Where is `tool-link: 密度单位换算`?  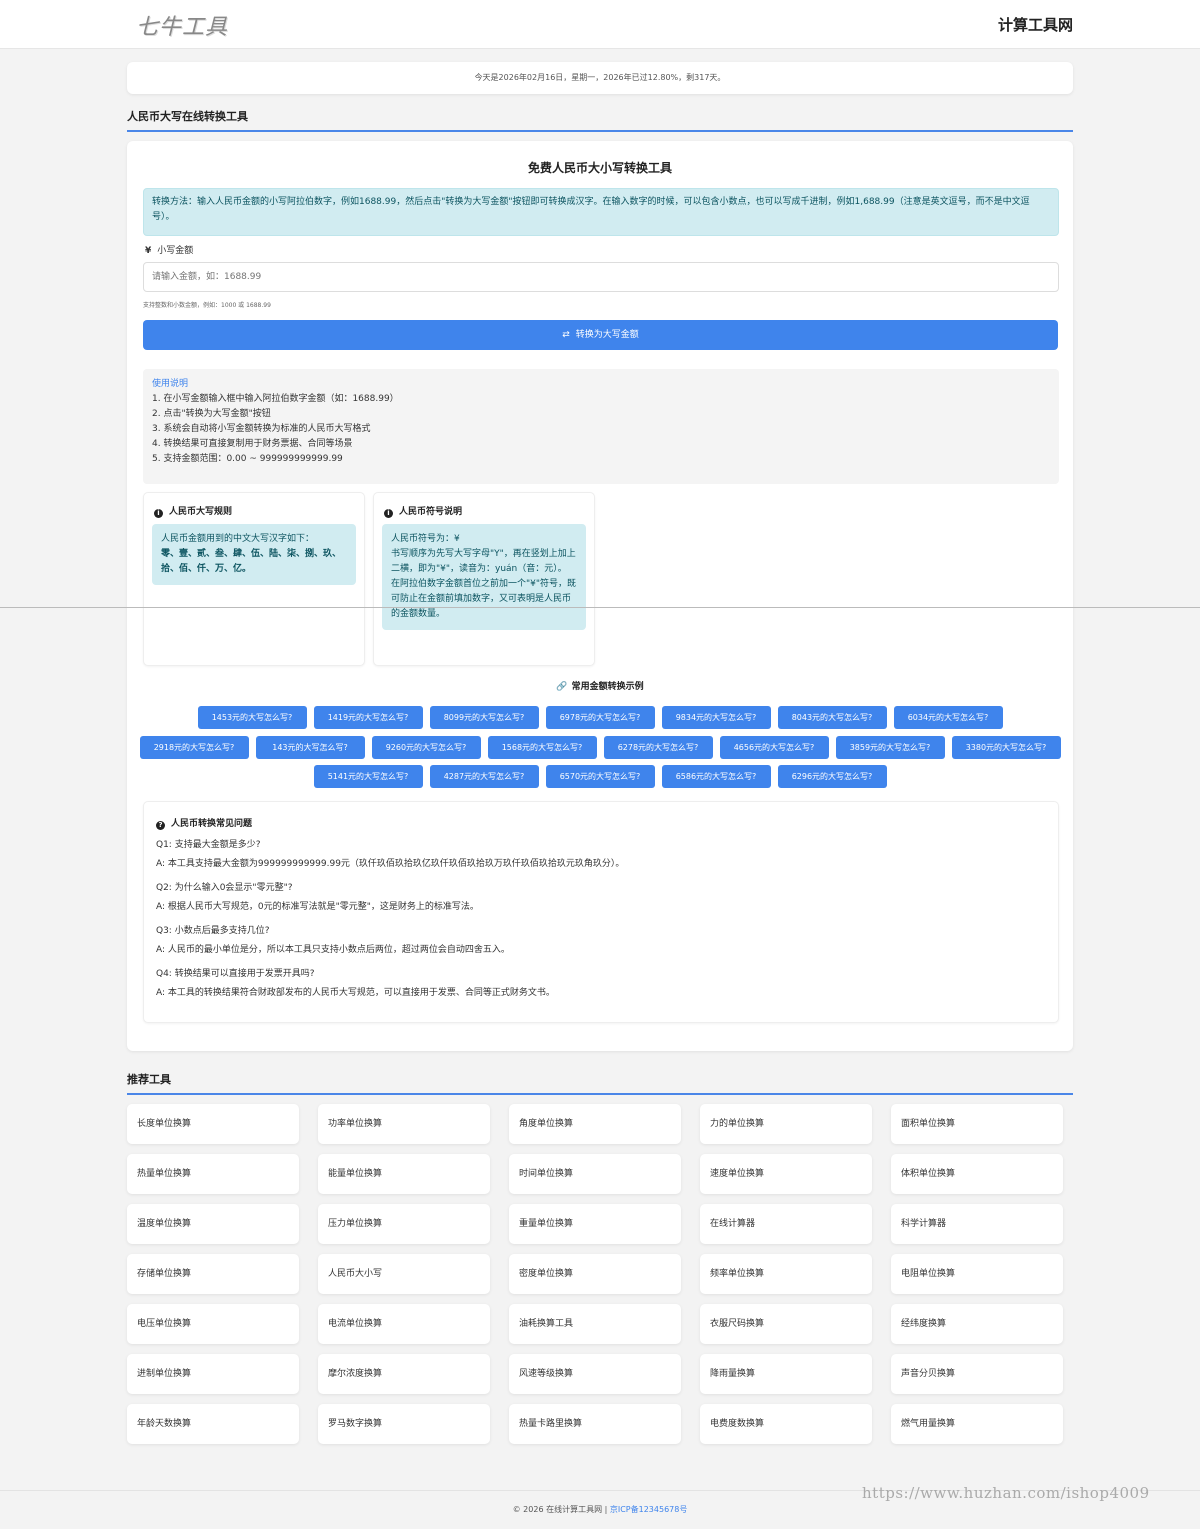
tool-link: 密度单位换算 is located at coordinates (595, 1274).